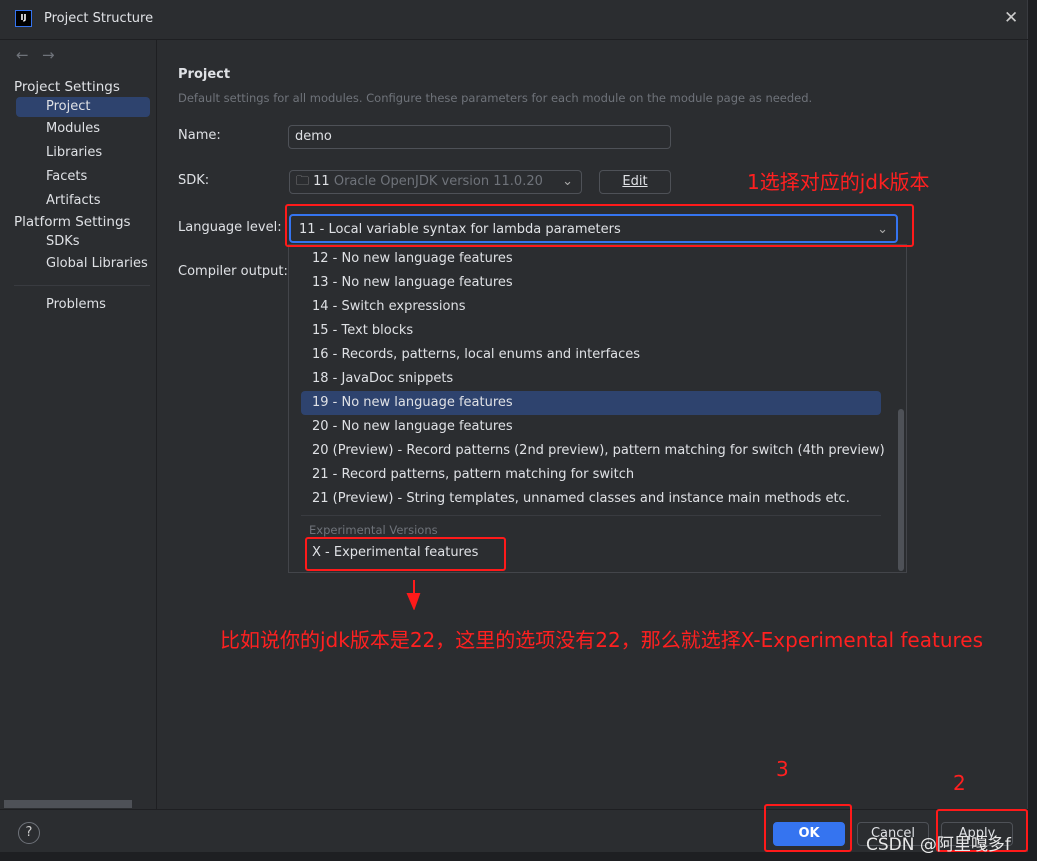  I want to click on help-icon: ?, so click(29, 833).